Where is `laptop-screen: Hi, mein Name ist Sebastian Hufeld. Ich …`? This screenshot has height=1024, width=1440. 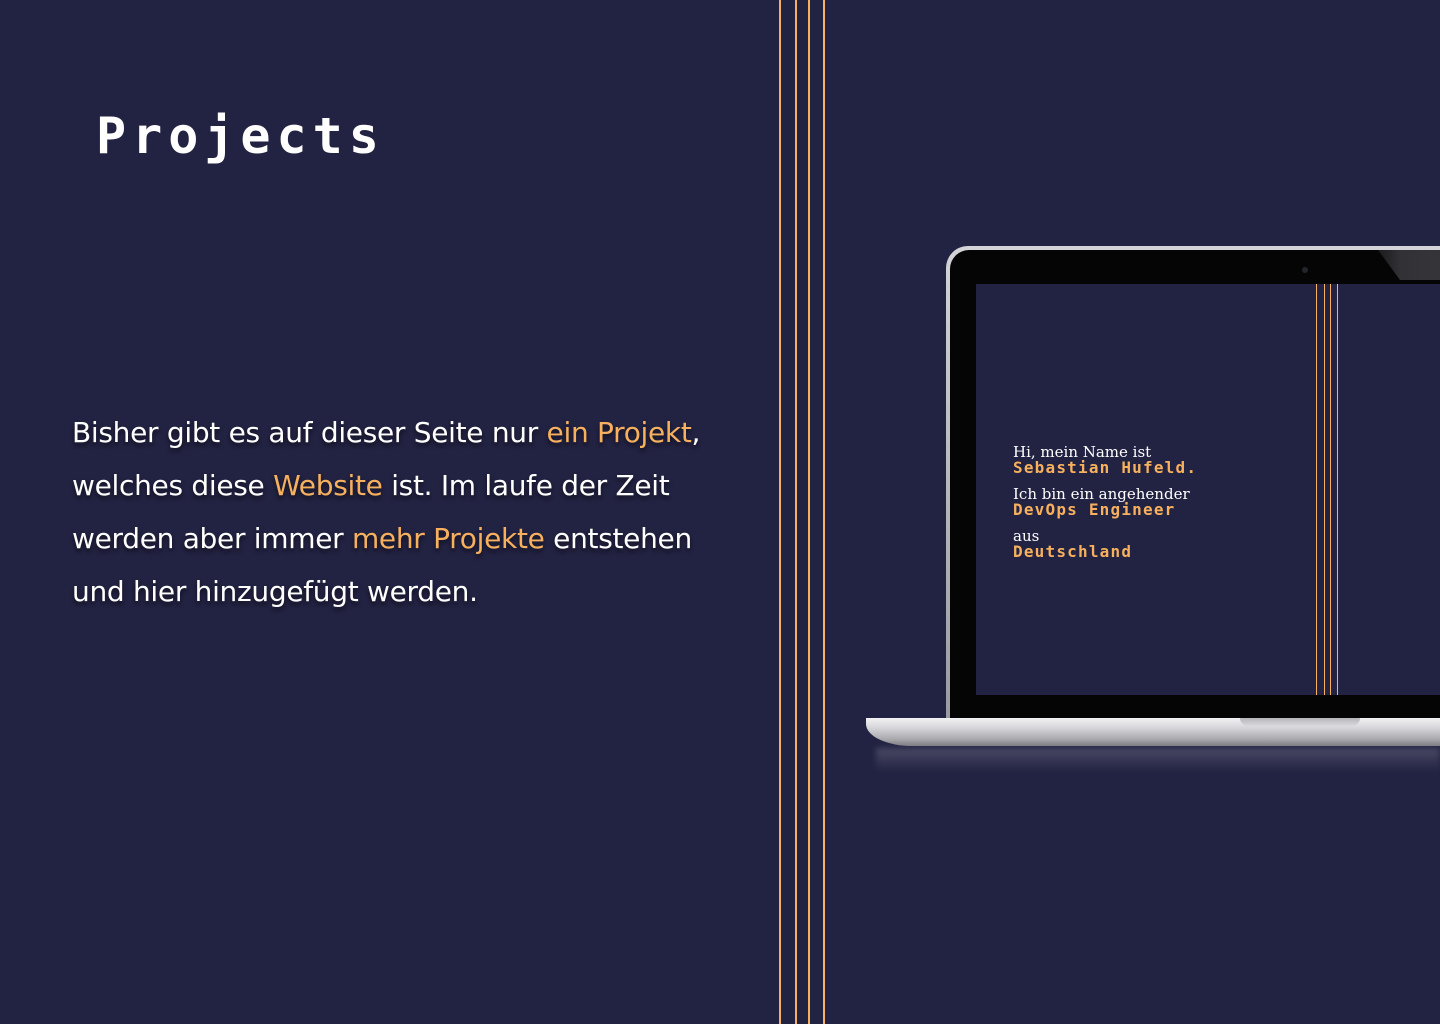
laptop-screen: Hi, mein Name ist Sebastian Hufeld. Ich … is located at coordinates (1208, 489).